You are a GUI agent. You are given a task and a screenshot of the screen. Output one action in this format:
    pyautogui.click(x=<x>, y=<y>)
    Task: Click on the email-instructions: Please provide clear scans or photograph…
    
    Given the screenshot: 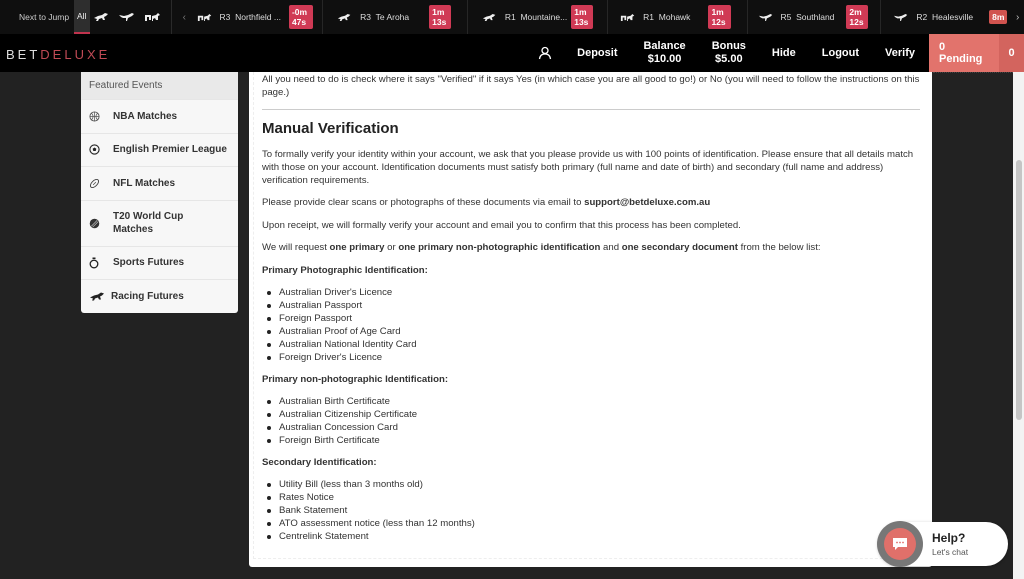 What is the action you would take?
    pyautogui.click(x=486, y=203)
    